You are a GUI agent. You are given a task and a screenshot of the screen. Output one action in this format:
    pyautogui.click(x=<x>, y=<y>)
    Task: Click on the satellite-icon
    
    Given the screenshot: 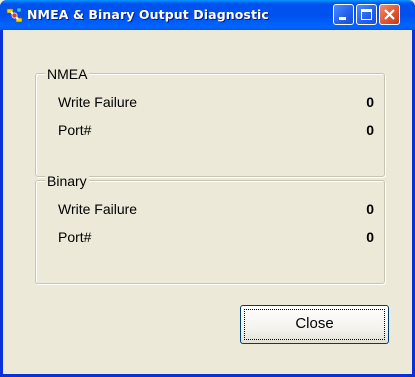 What is the action you would take?
    pyautogui.click(x=14, y=15)
    